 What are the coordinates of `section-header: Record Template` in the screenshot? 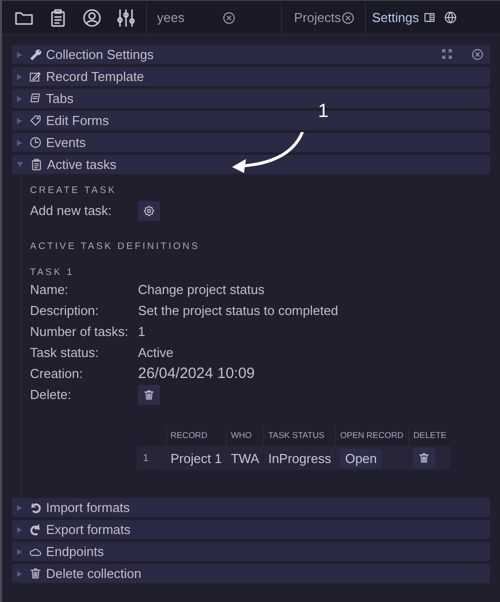 It's located at (251, 76).